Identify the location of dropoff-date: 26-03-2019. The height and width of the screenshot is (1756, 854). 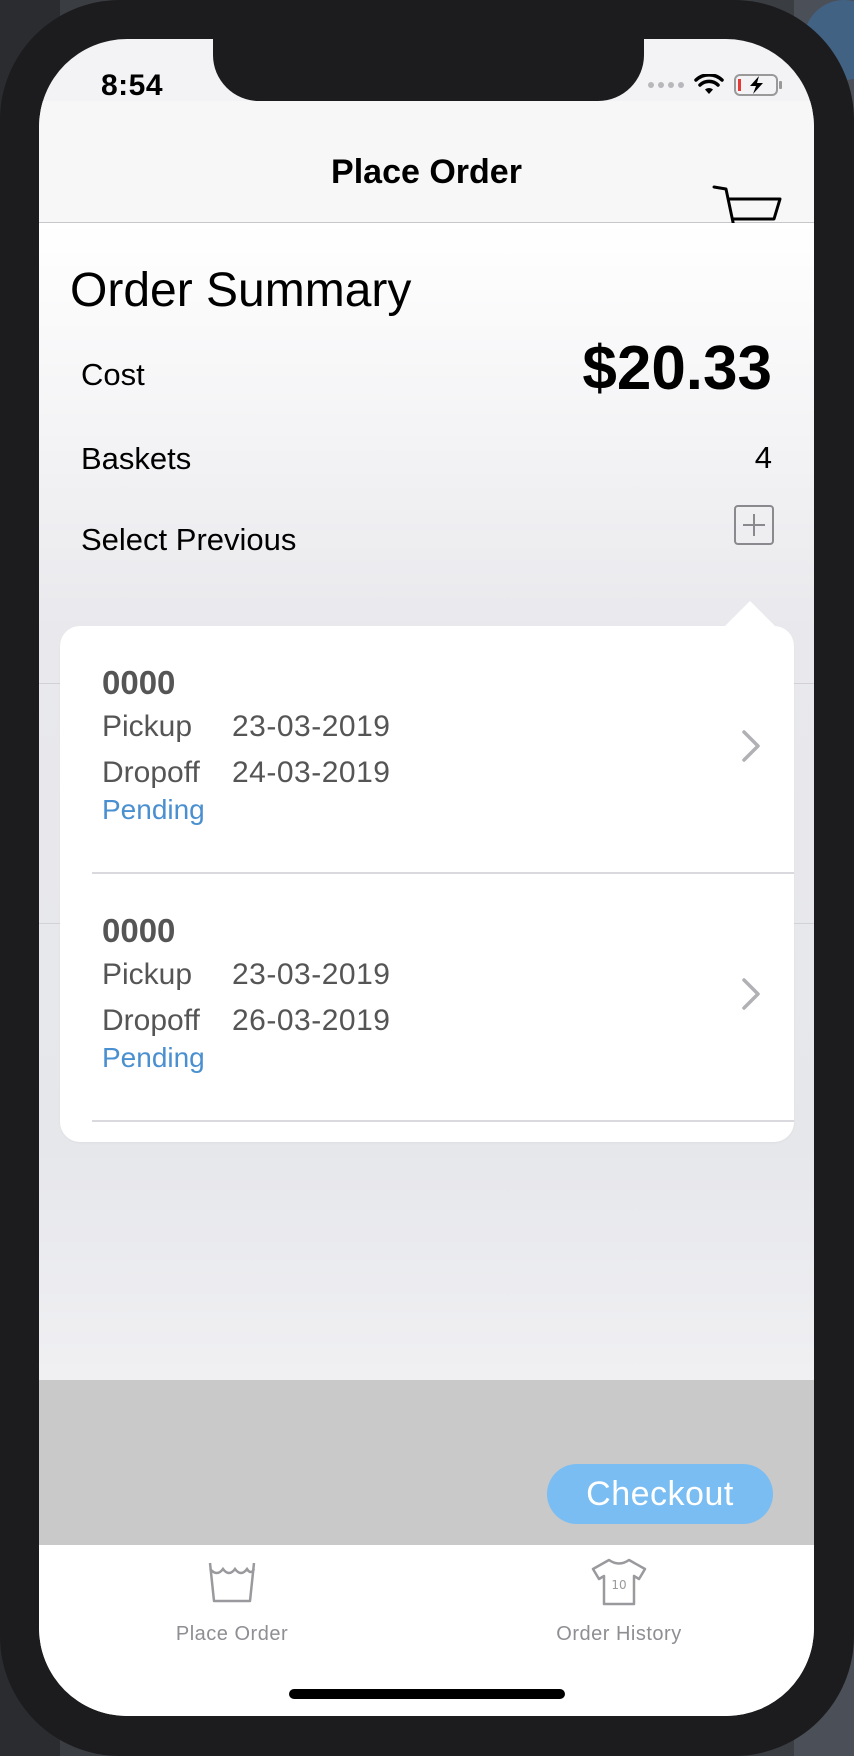
(311, 1020).